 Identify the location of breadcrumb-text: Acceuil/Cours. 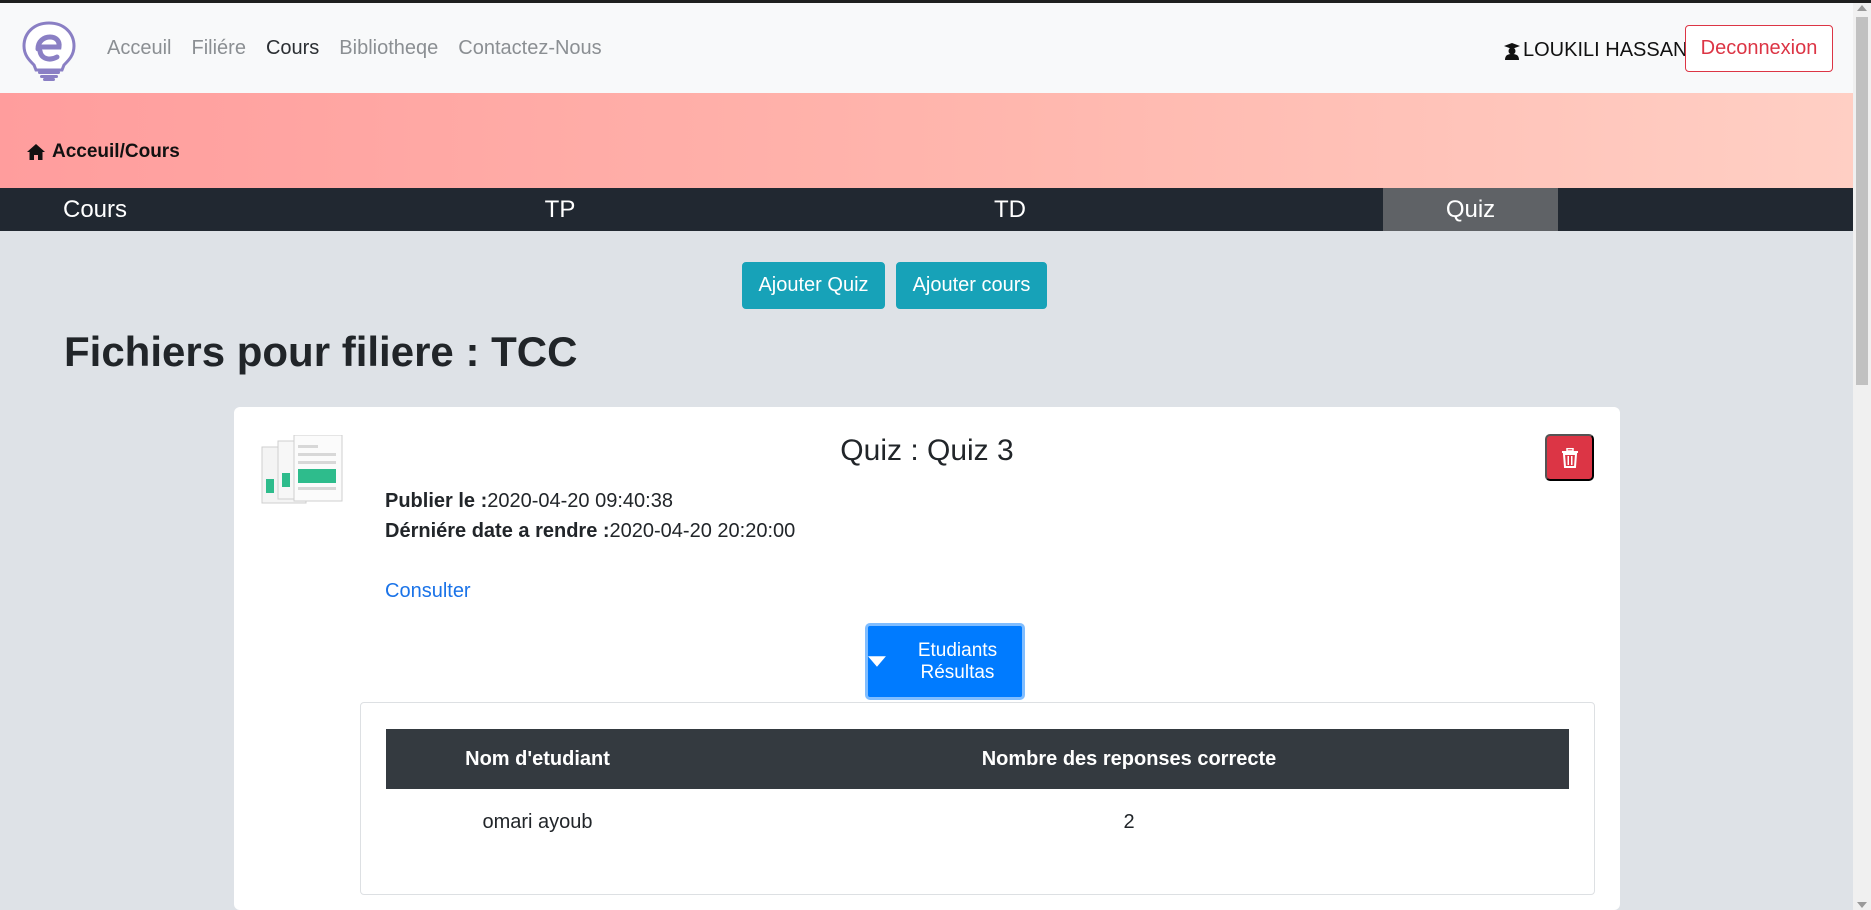
(116, 152).